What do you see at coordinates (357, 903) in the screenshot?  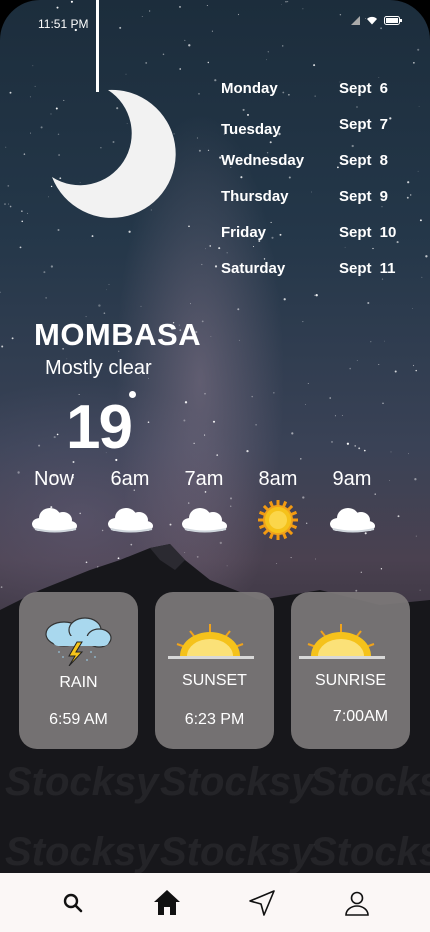 I see `profile-icon` at bounding box center [357, 903].